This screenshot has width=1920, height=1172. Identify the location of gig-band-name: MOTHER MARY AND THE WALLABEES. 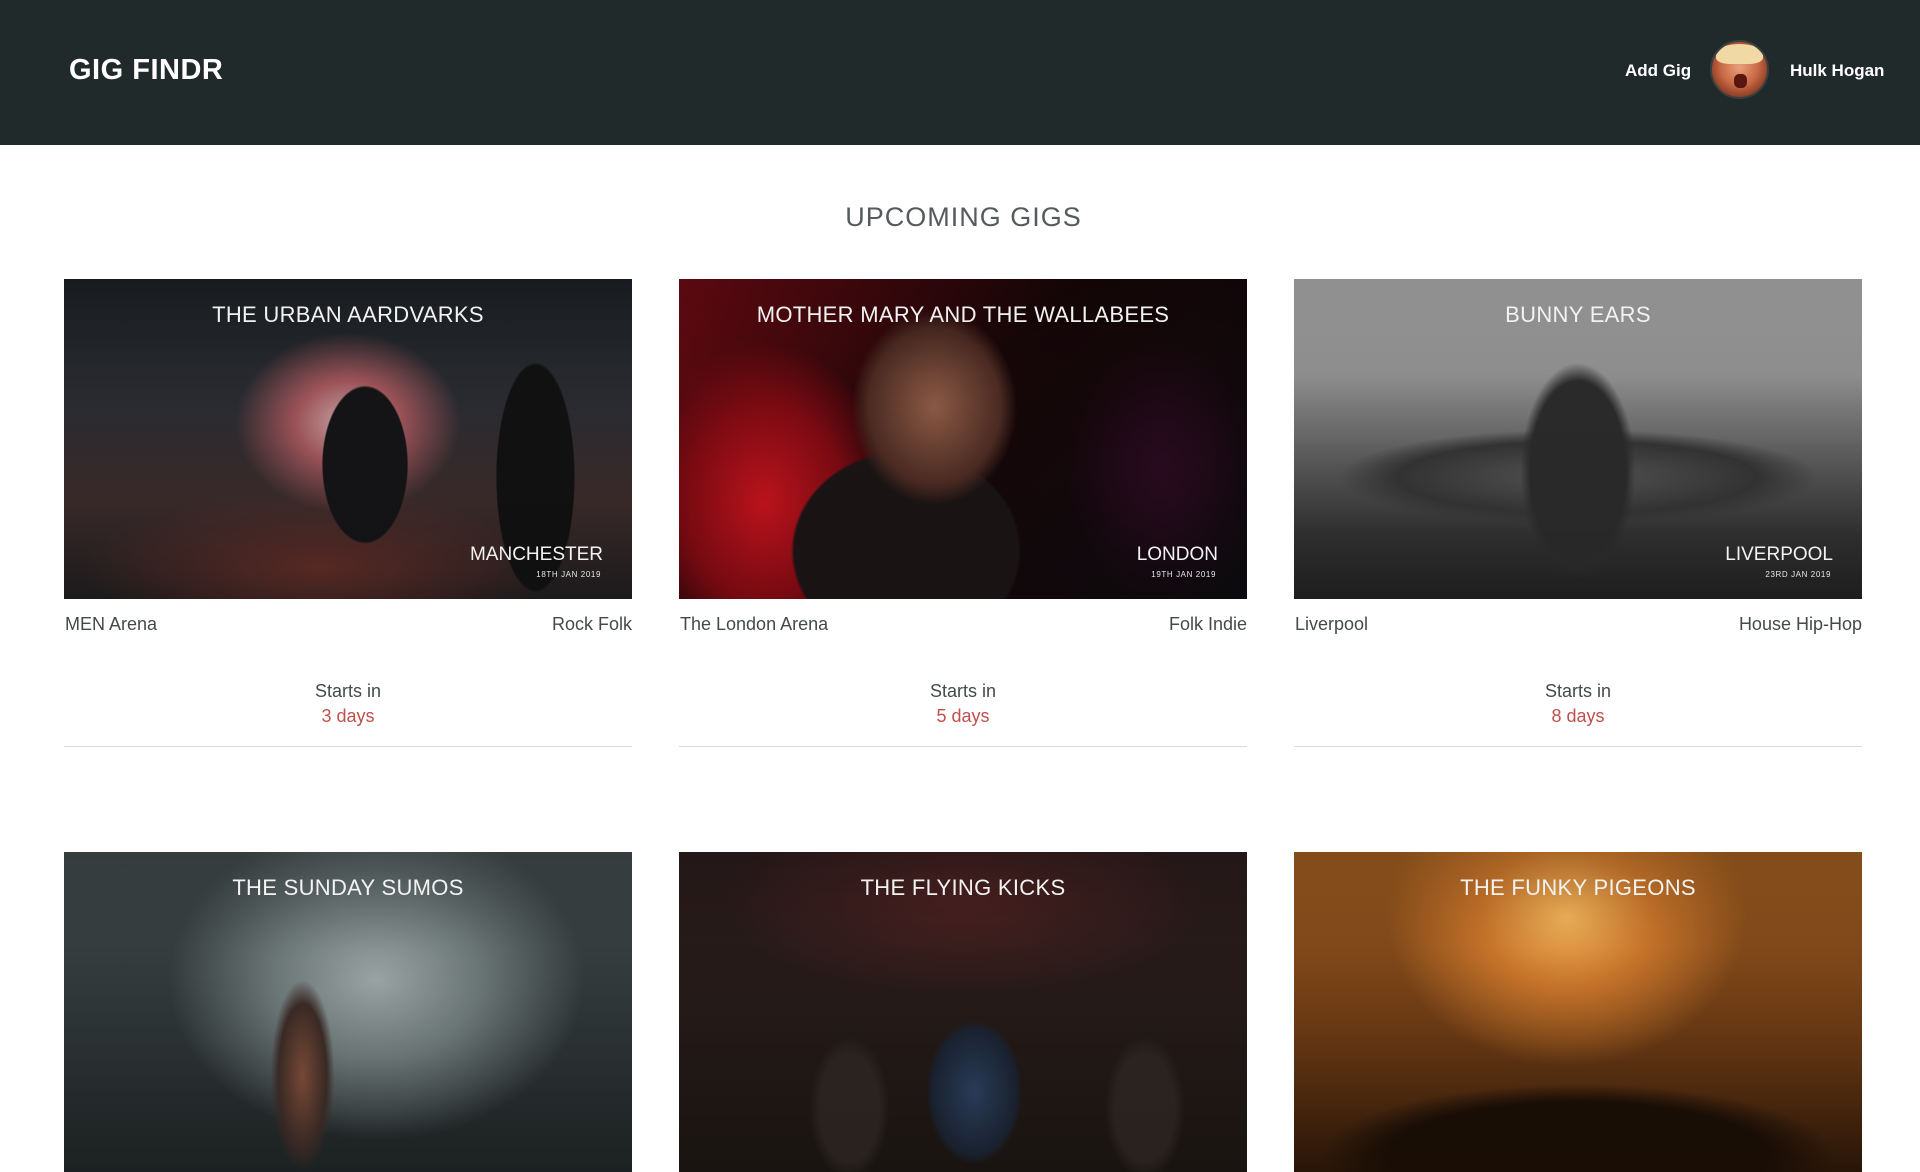
(963, 314).